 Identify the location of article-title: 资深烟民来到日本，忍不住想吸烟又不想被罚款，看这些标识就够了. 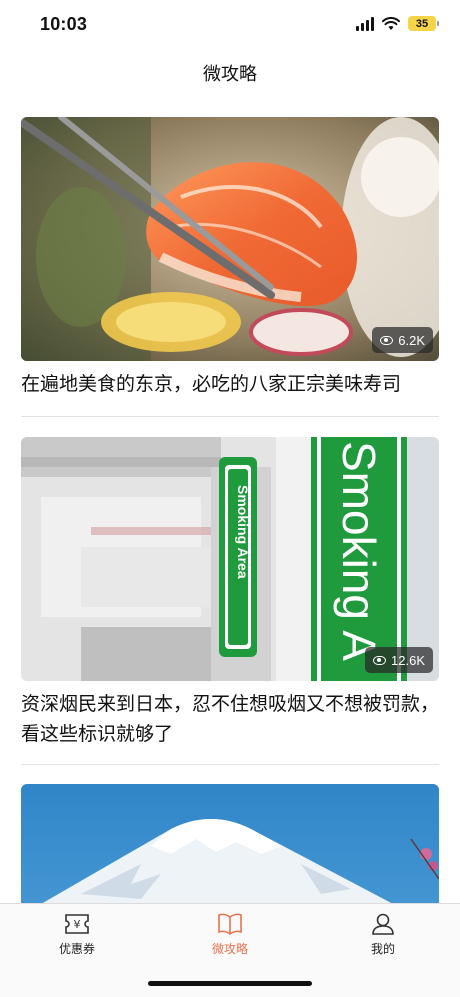
(230, 720).